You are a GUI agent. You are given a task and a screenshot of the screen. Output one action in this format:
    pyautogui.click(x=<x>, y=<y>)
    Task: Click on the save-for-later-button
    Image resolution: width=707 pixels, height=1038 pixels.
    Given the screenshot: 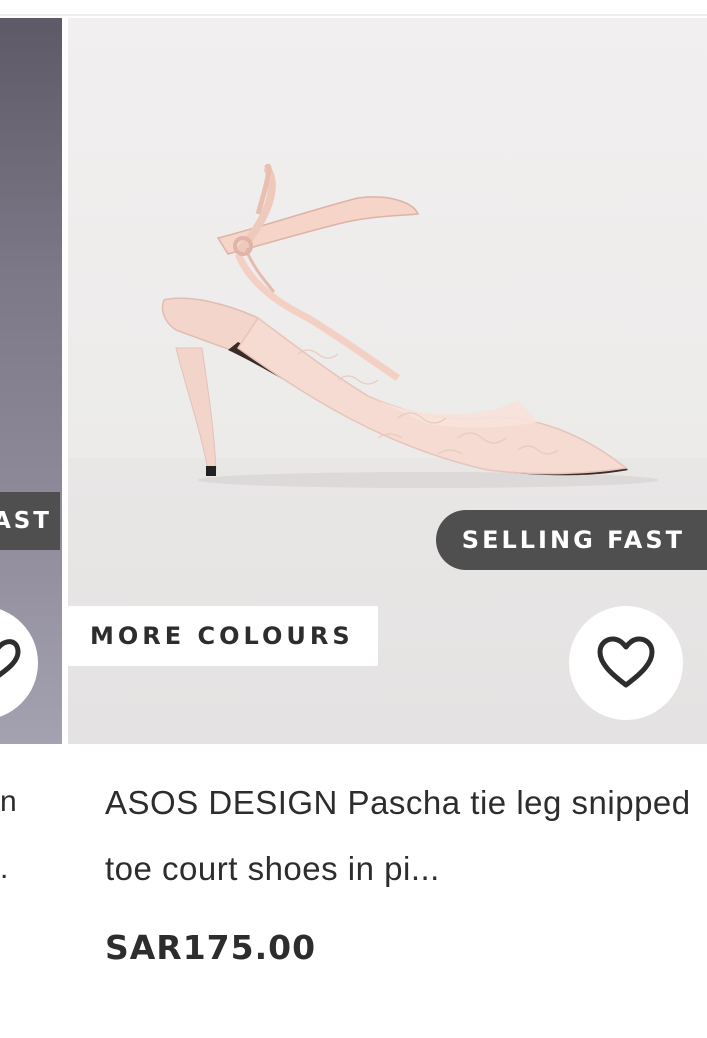 What is the action you would take?
    pyautogui.click(x=626, y=663)
    